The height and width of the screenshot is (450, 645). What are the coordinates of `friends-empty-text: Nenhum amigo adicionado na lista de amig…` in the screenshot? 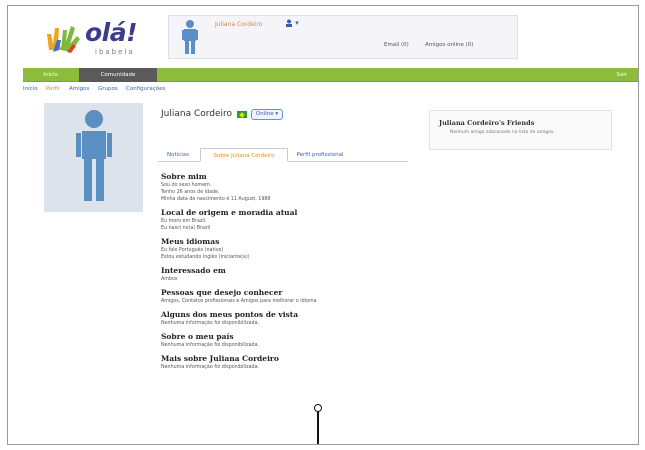 It's located at (502, 132).